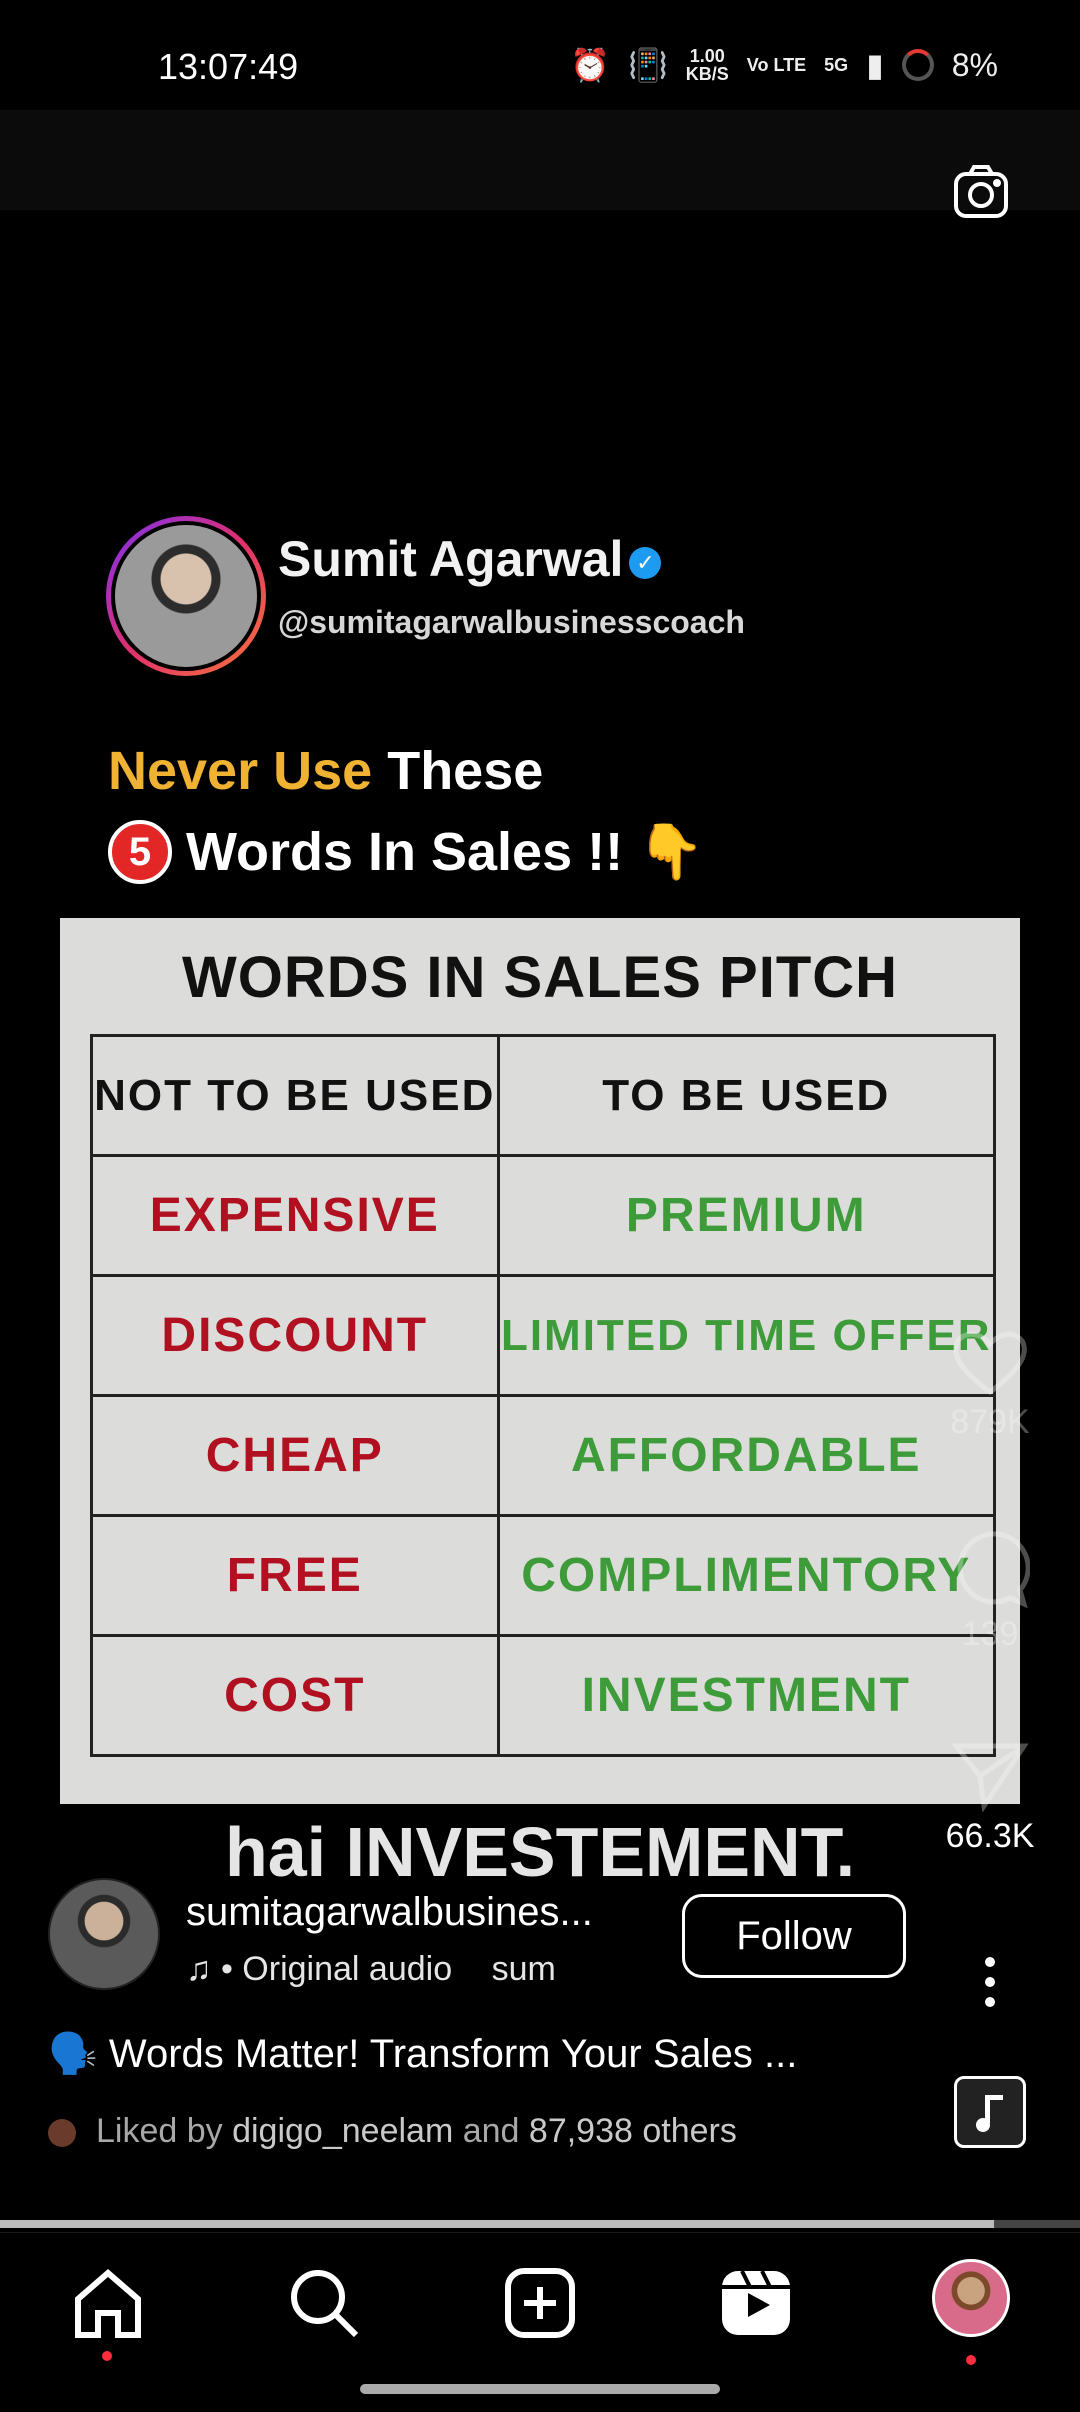  I want to click on table-row: DISCOUNT LIMITED TIME OFFER, so click(543, 1335).